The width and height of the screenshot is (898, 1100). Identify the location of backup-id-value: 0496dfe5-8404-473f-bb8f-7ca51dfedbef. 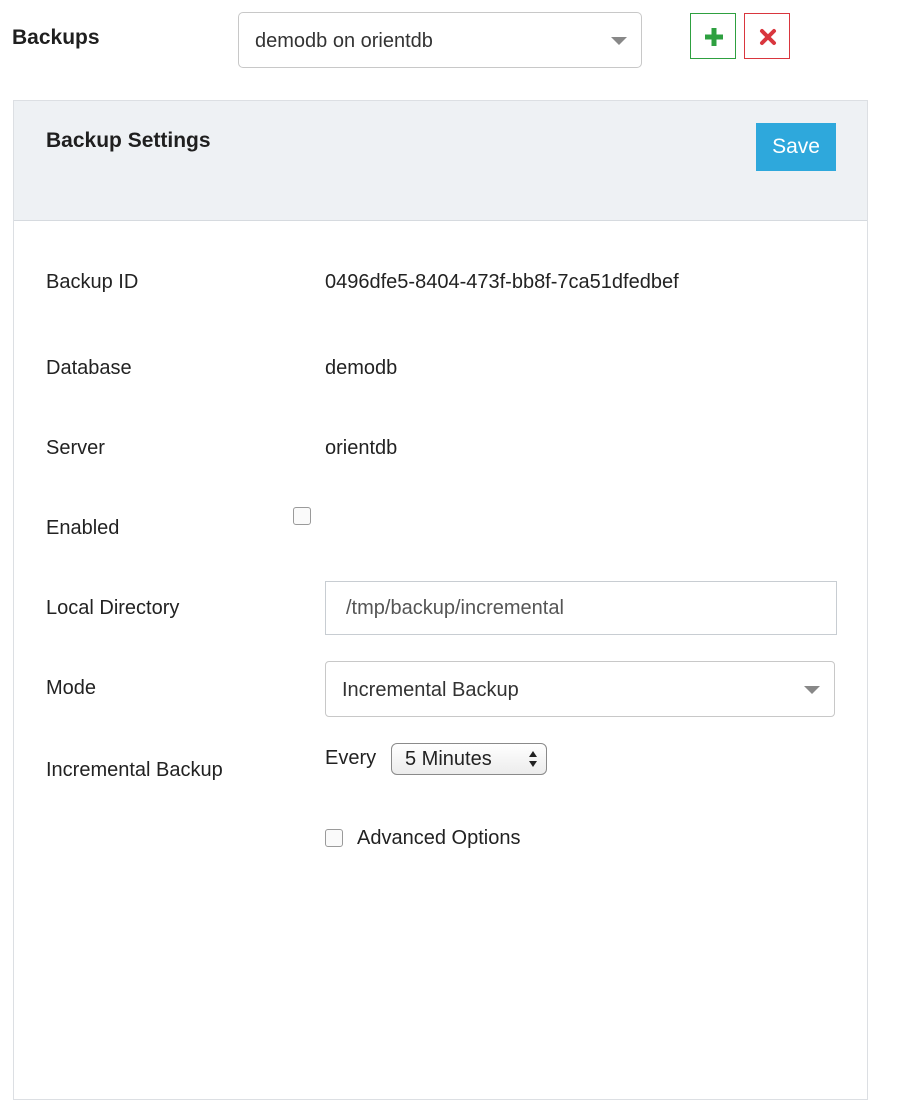
(502, 282).